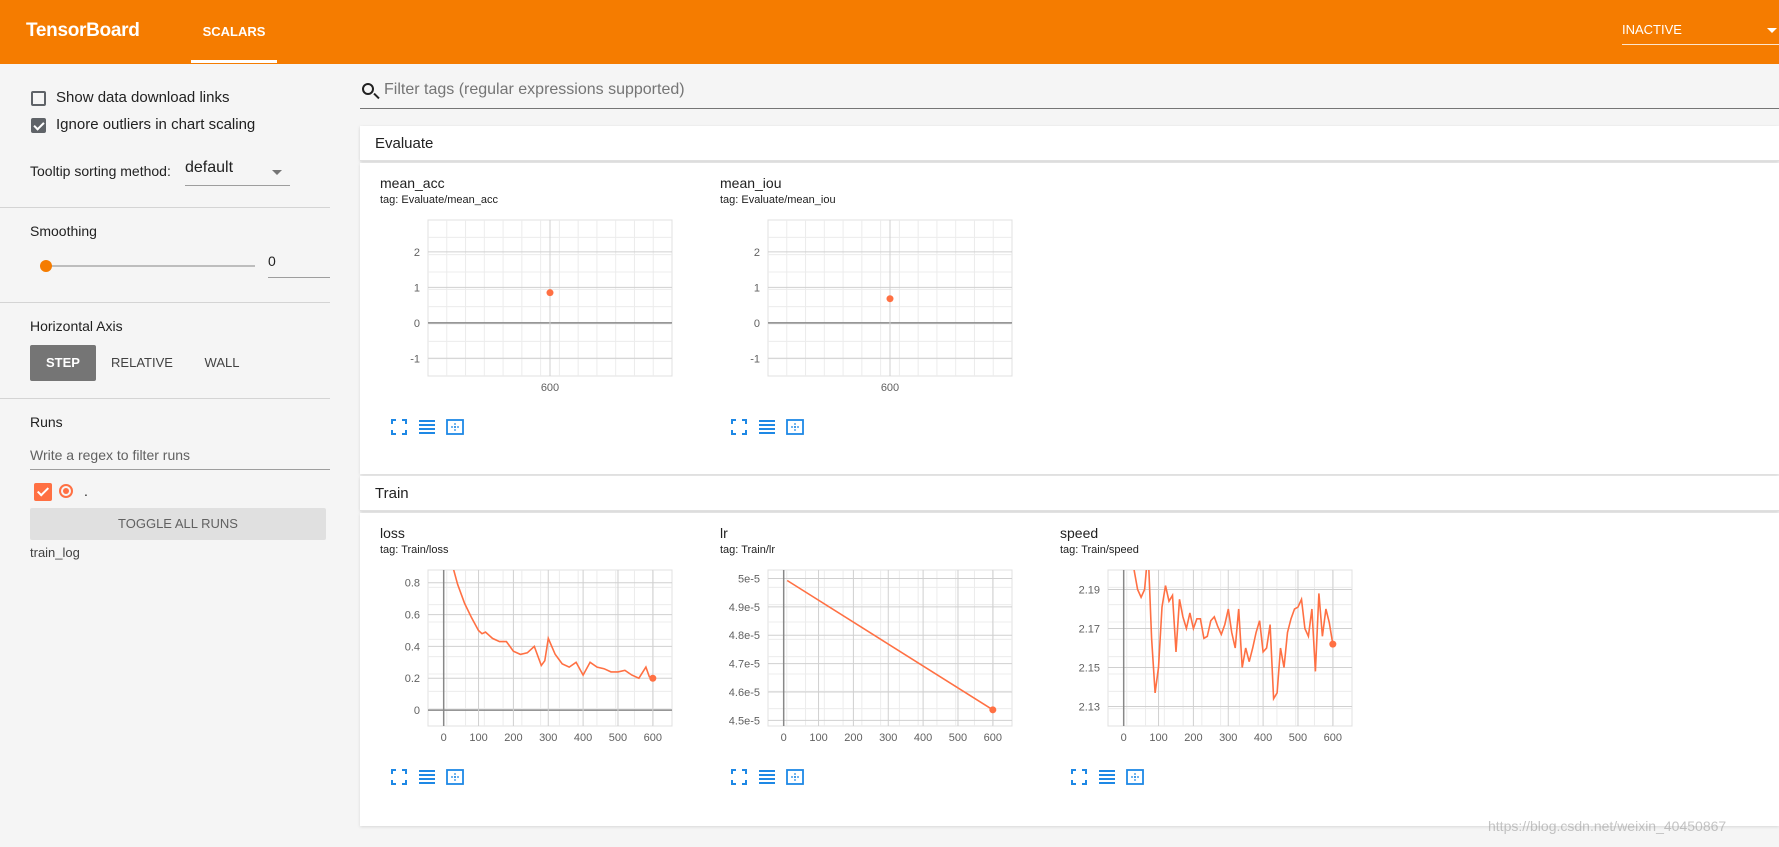 This screenshot has width=1779, height=847. What do you see at coordinates (1089, 591) in the screenshot?
I see `y-tick-label: 2.19` at bounding box center [1089, 591].